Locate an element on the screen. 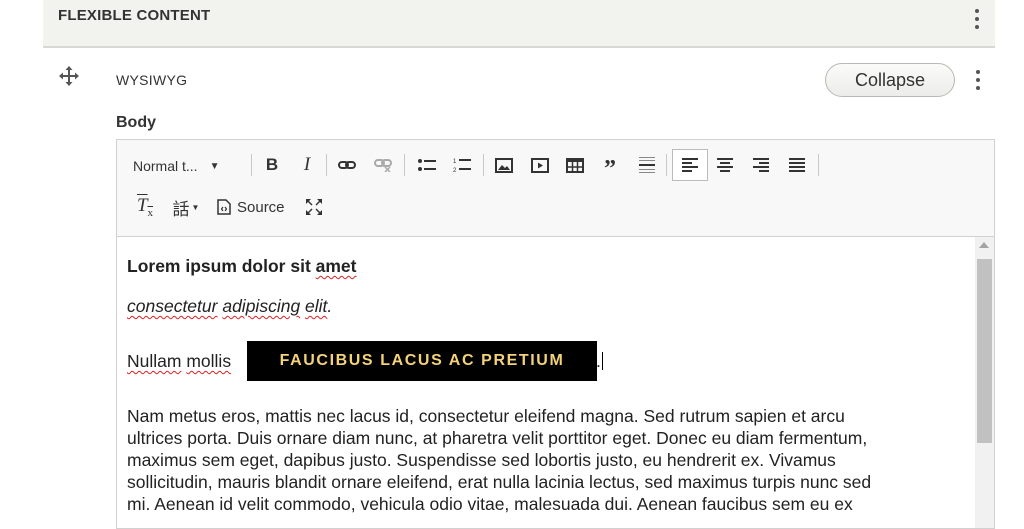 This screenshot has width=1024, height=529. source-icon is located at coordinates (224, 207).